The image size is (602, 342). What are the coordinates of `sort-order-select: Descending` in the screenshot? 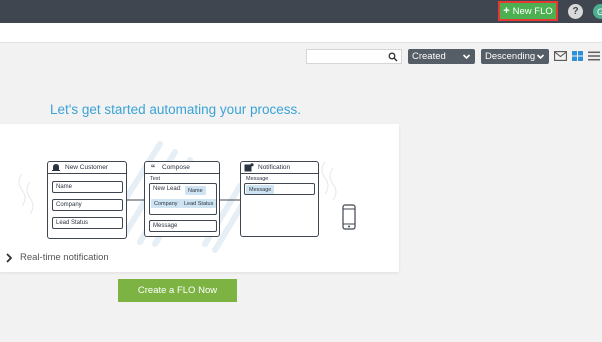 It's located at (515, 56).